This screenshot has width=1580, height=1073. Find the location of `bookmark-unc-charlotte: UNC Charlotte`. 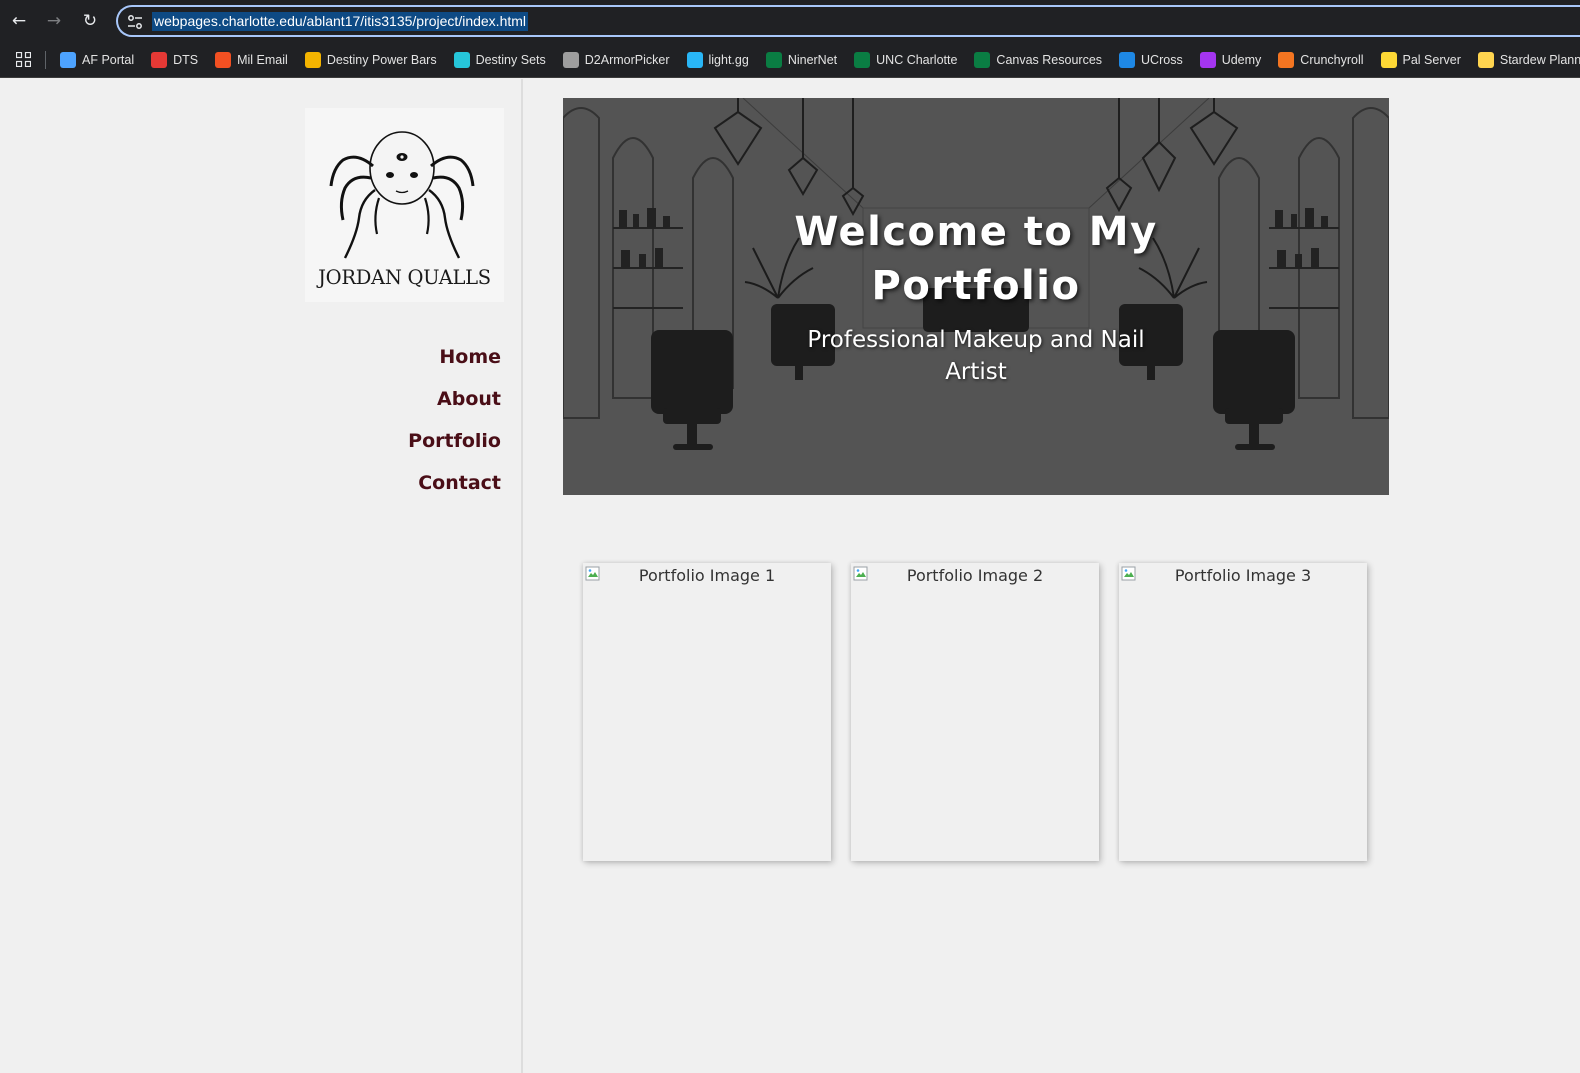

bookmark-unc-charlotte: UNC Charlotte is located at coordinates (905, 60).